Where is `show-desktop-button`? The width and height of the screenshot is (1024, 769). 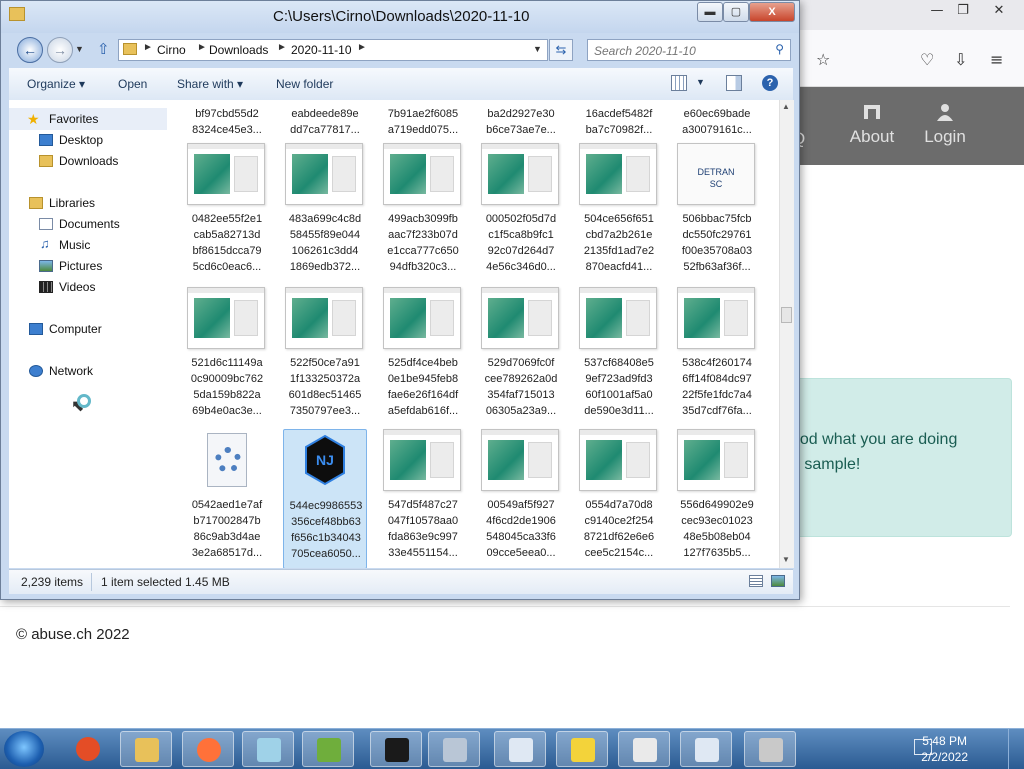
show-desktop-button is located at coordinates (1016, 749).